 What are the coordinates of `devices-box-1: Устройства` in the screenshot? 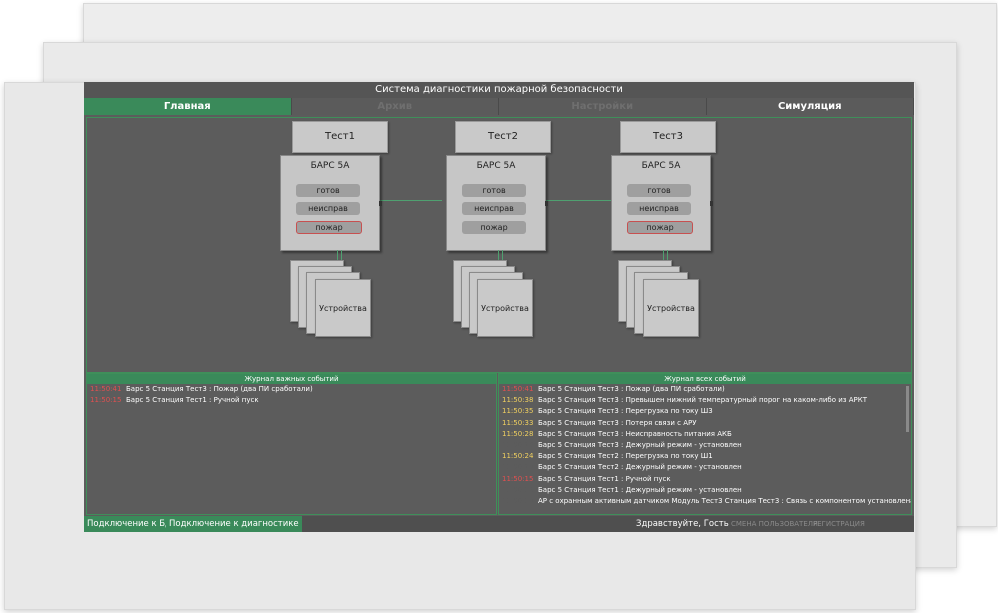 It's located at (343, 308).